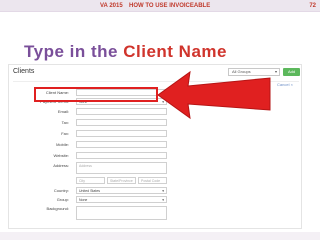 The height and width of the screenshot is (240, 320). I want to click on slide-title-part2: Client Name, so click(175, 51).